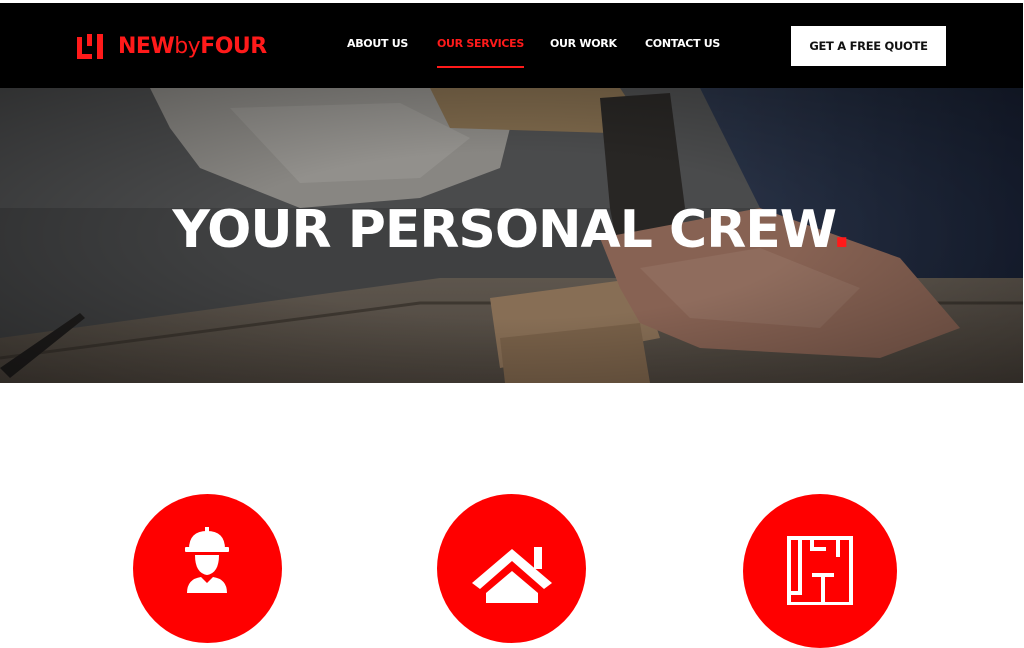  Describe the element at coordinates (511, 230) in the screenshot. I see `hero-title: YOUR PERSONAL CREW.` at that location.